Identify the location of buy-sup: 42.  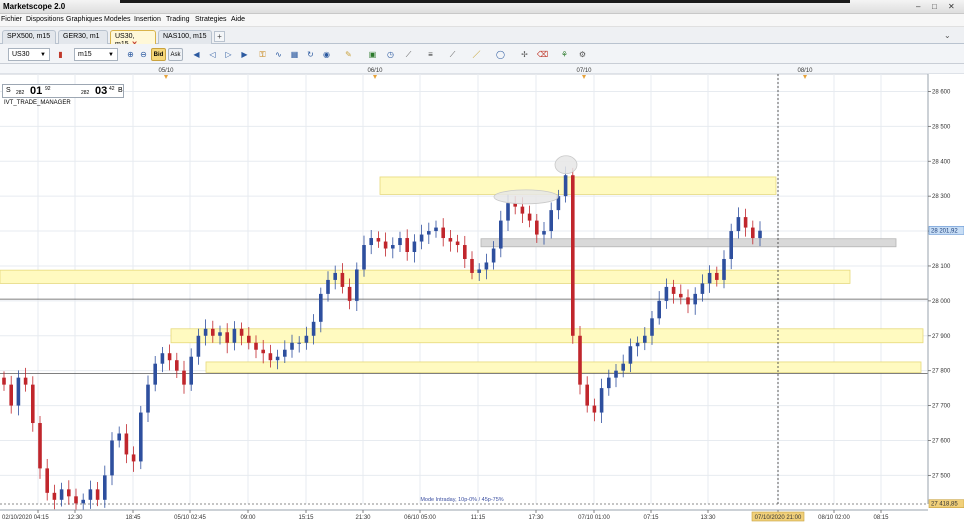
(112, 89).